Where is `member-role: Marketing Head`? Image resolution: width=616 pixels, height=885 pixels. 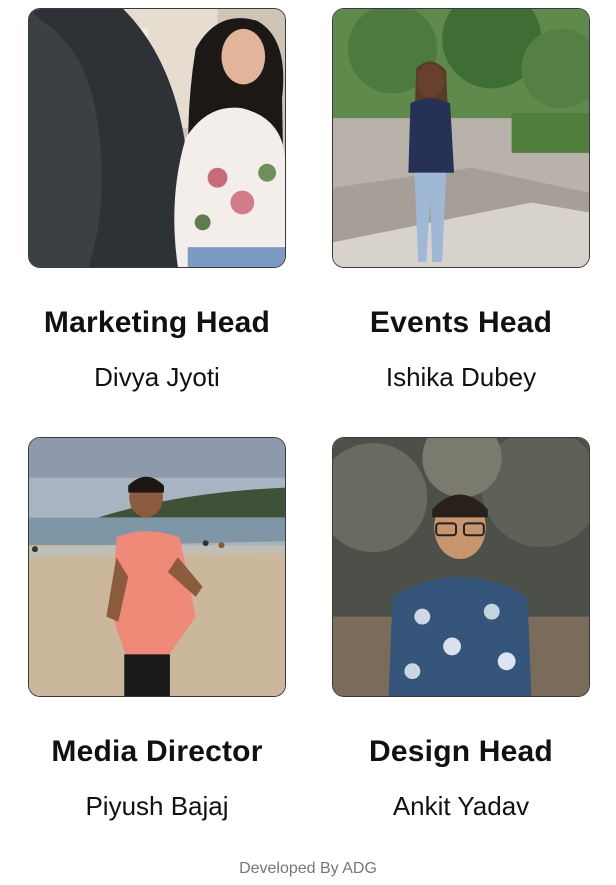
member-role: Marketing Head is located at coordinates (157, 322).